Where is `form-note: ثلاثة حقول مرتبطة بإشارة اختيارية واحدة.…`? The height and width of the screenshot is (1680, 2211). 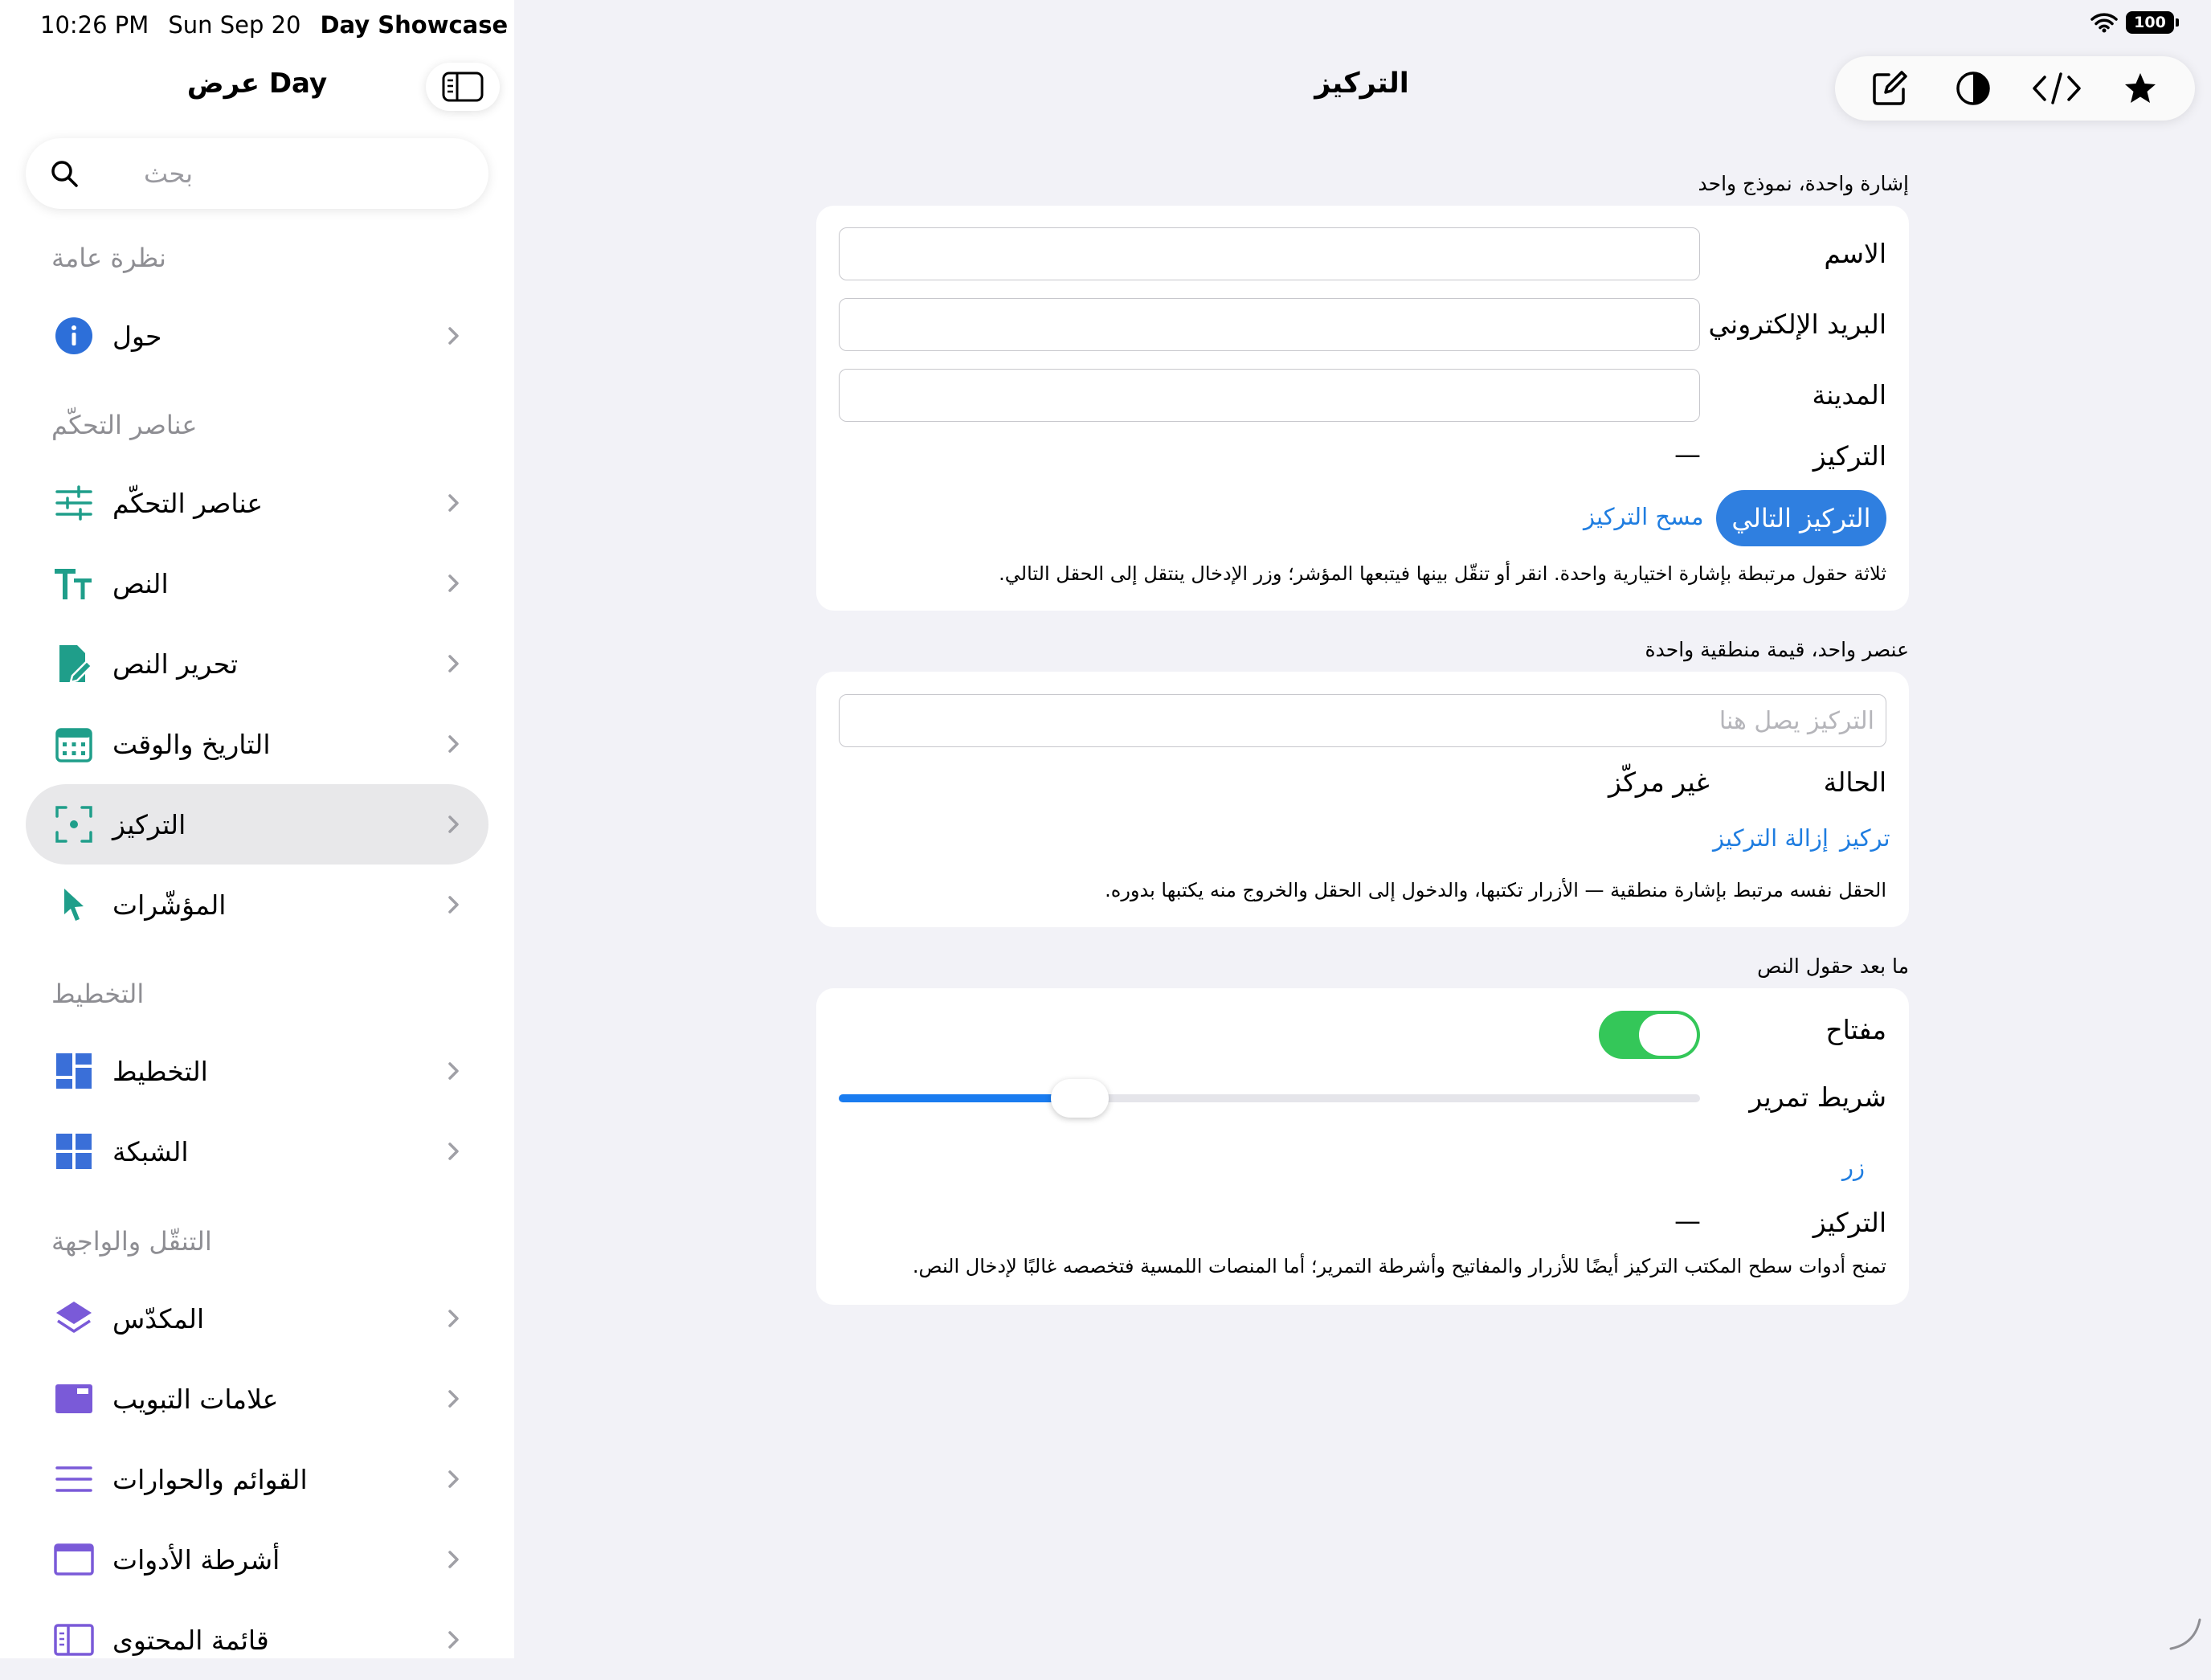 form-note: ثلاثة حقول مرتبطة بإشارة اختيارية واحدة.… is located at coordinates (1443, 573).